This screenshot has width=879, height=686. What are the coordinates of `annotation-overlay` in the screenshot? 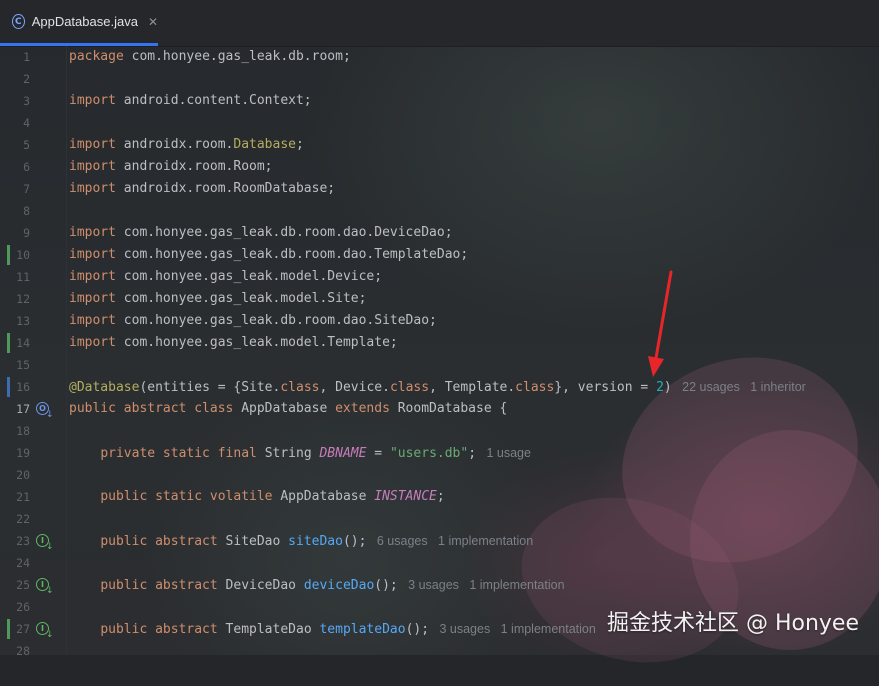 It's located at (660, 323).